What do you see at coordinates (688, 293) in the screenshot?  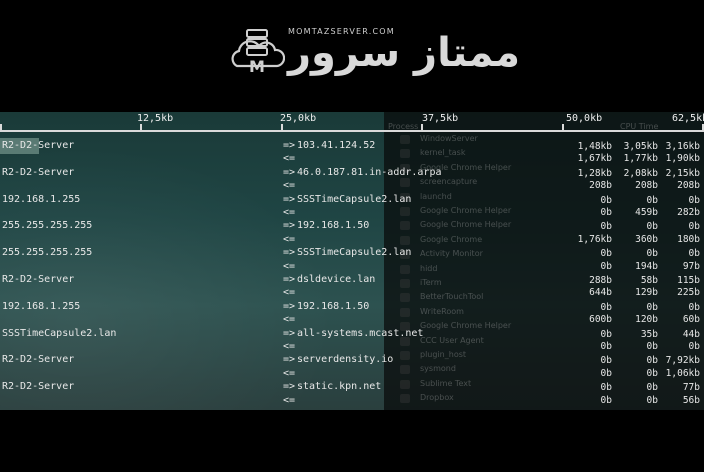 I see `inbound-rate: 225b` at bounding box center [688, 293].